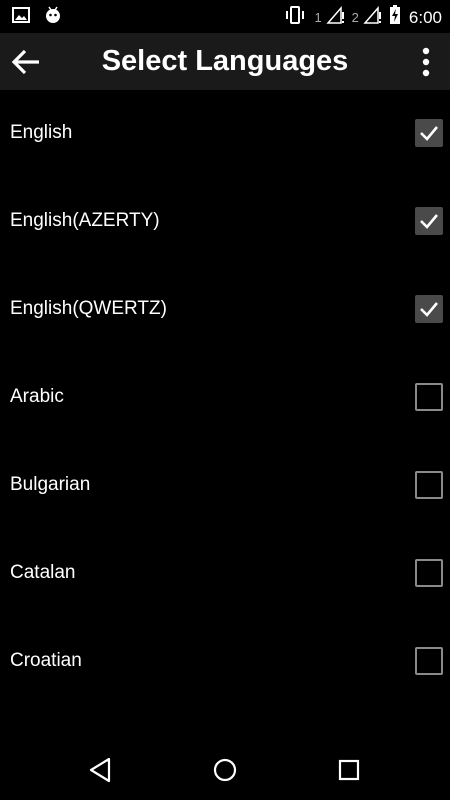  What do you see at coordinates (21, 17) in the screenshot?
I see `image-icon` at bounding box center [21, 17].